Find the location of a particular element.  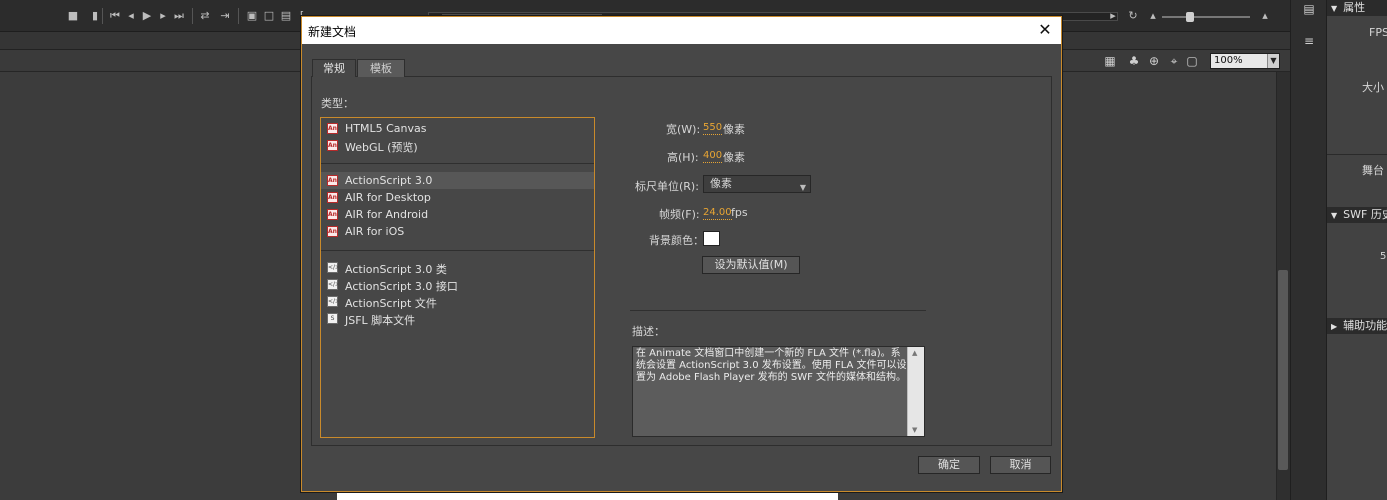

swf-history-title: SWF 历史 is located at coordinates (1365, 214).